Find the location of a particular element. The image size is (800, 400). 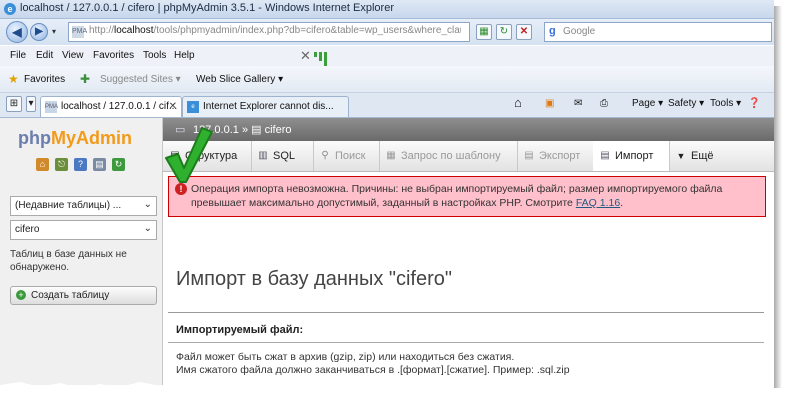

tab-more: ▼ Ещё is located at coordinates (699, 156).